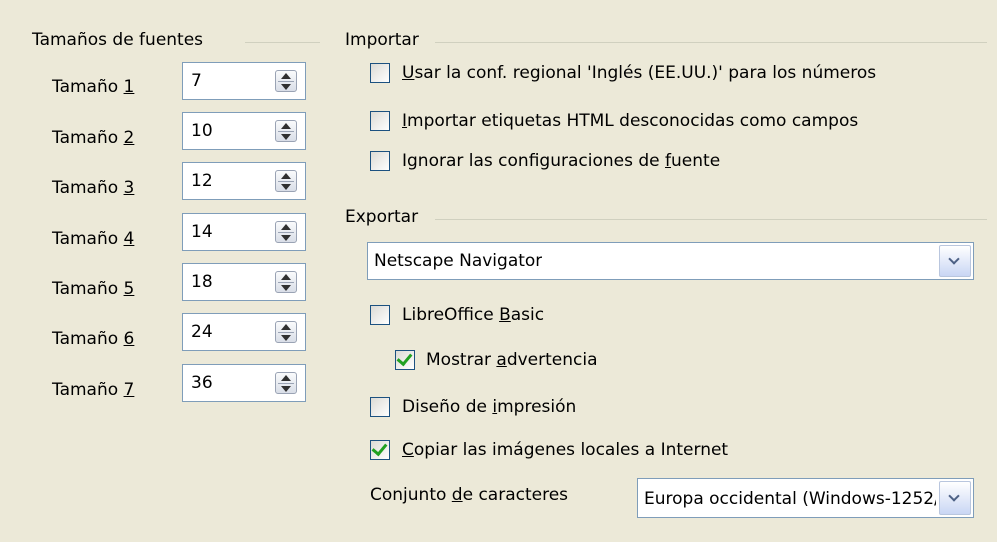 The image size is (997, 542). What do you see at coordinates (93, 87) in the screenshot?
I see `size-1-label: Tamaño 1` at bounding box center [93, 87].